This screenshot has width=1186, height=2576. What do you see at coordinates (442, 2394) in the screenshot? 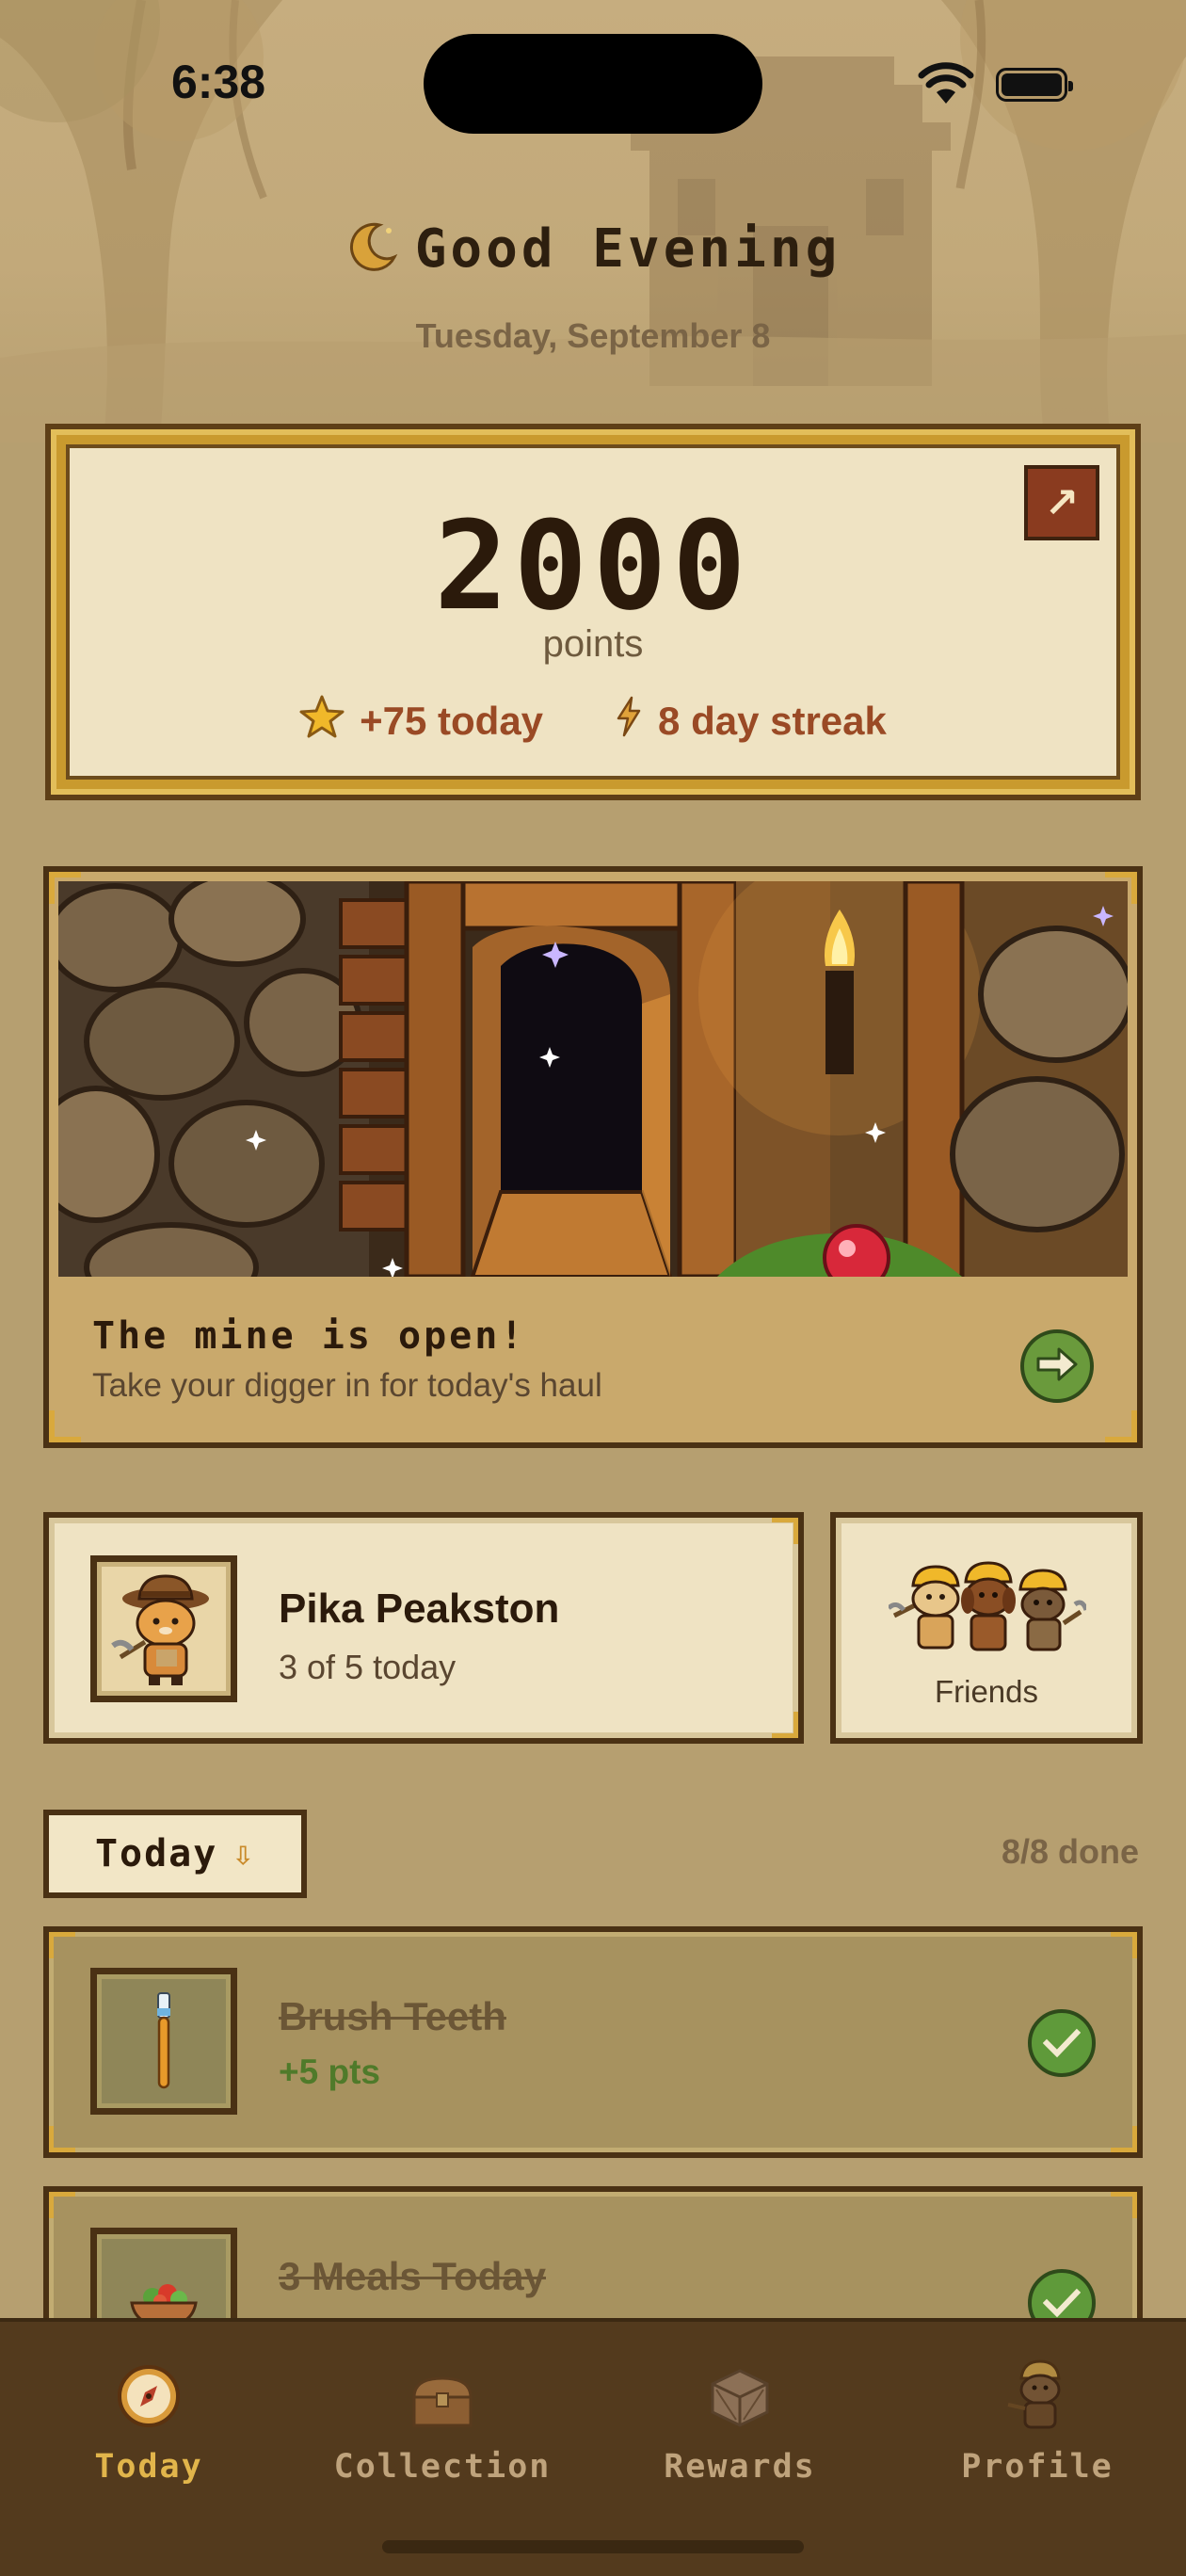
I see `chest-icon` at bounding box center [442, 2394].